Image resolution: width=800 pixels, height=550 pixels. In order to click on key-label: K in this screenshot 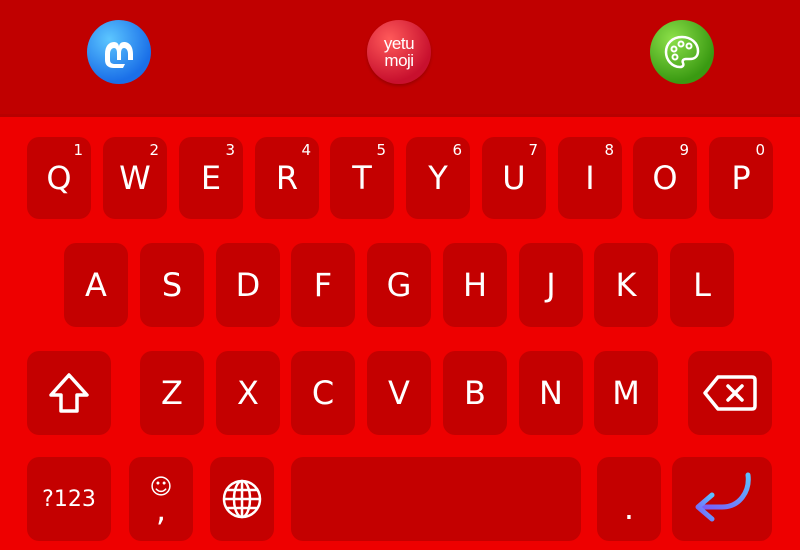, I will do `click(626, 285)`.